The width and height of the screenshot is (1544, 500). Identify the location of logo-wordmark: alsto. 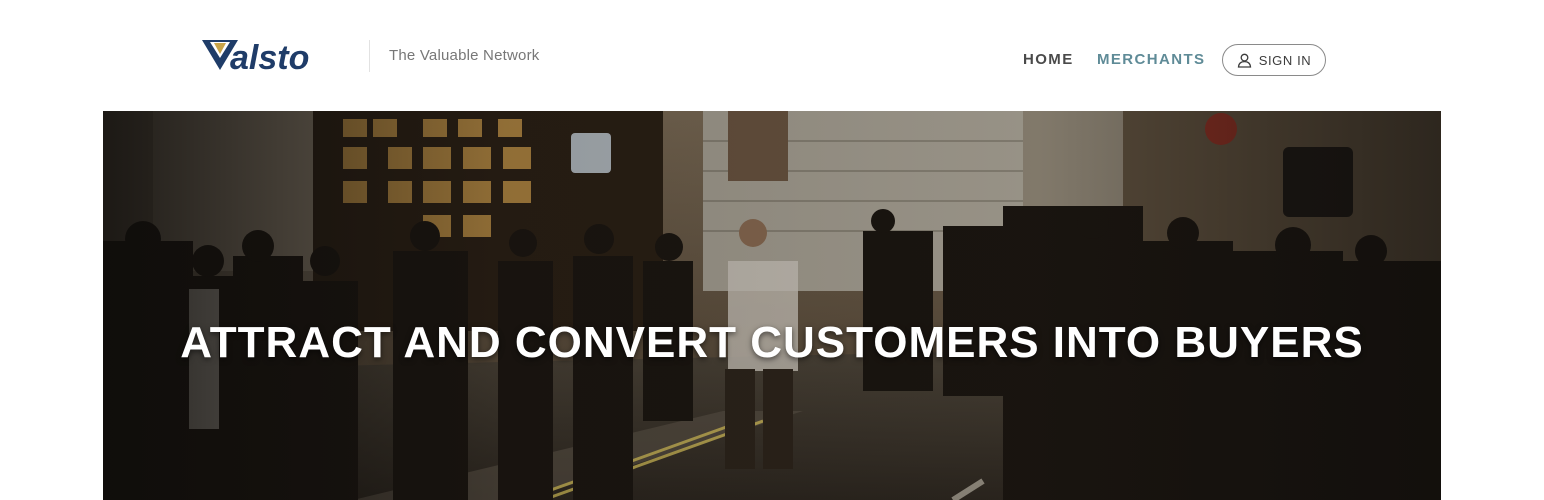
(269, 58).